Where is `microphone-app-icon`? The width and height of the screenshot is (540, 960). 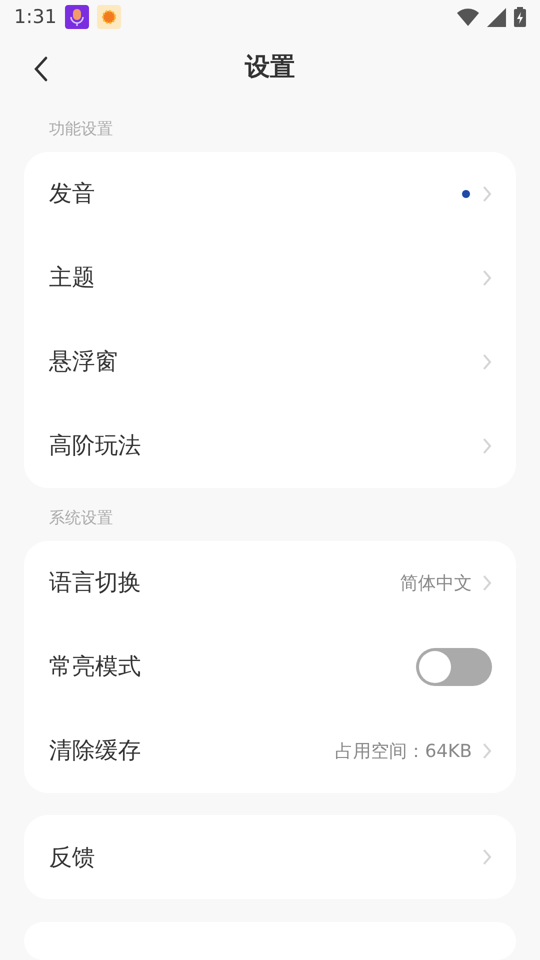 microphone-app-icon is located at coordinates (76, 17).